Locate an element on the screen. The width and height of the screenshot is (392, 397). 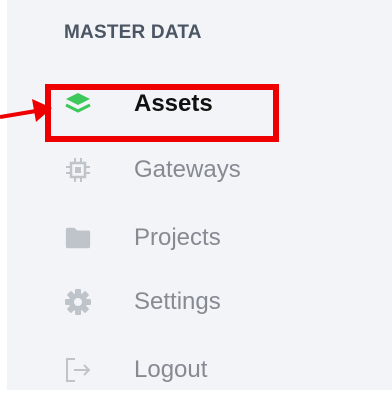
sidebar-item-label: Assets is located at coordinates (173, 103).